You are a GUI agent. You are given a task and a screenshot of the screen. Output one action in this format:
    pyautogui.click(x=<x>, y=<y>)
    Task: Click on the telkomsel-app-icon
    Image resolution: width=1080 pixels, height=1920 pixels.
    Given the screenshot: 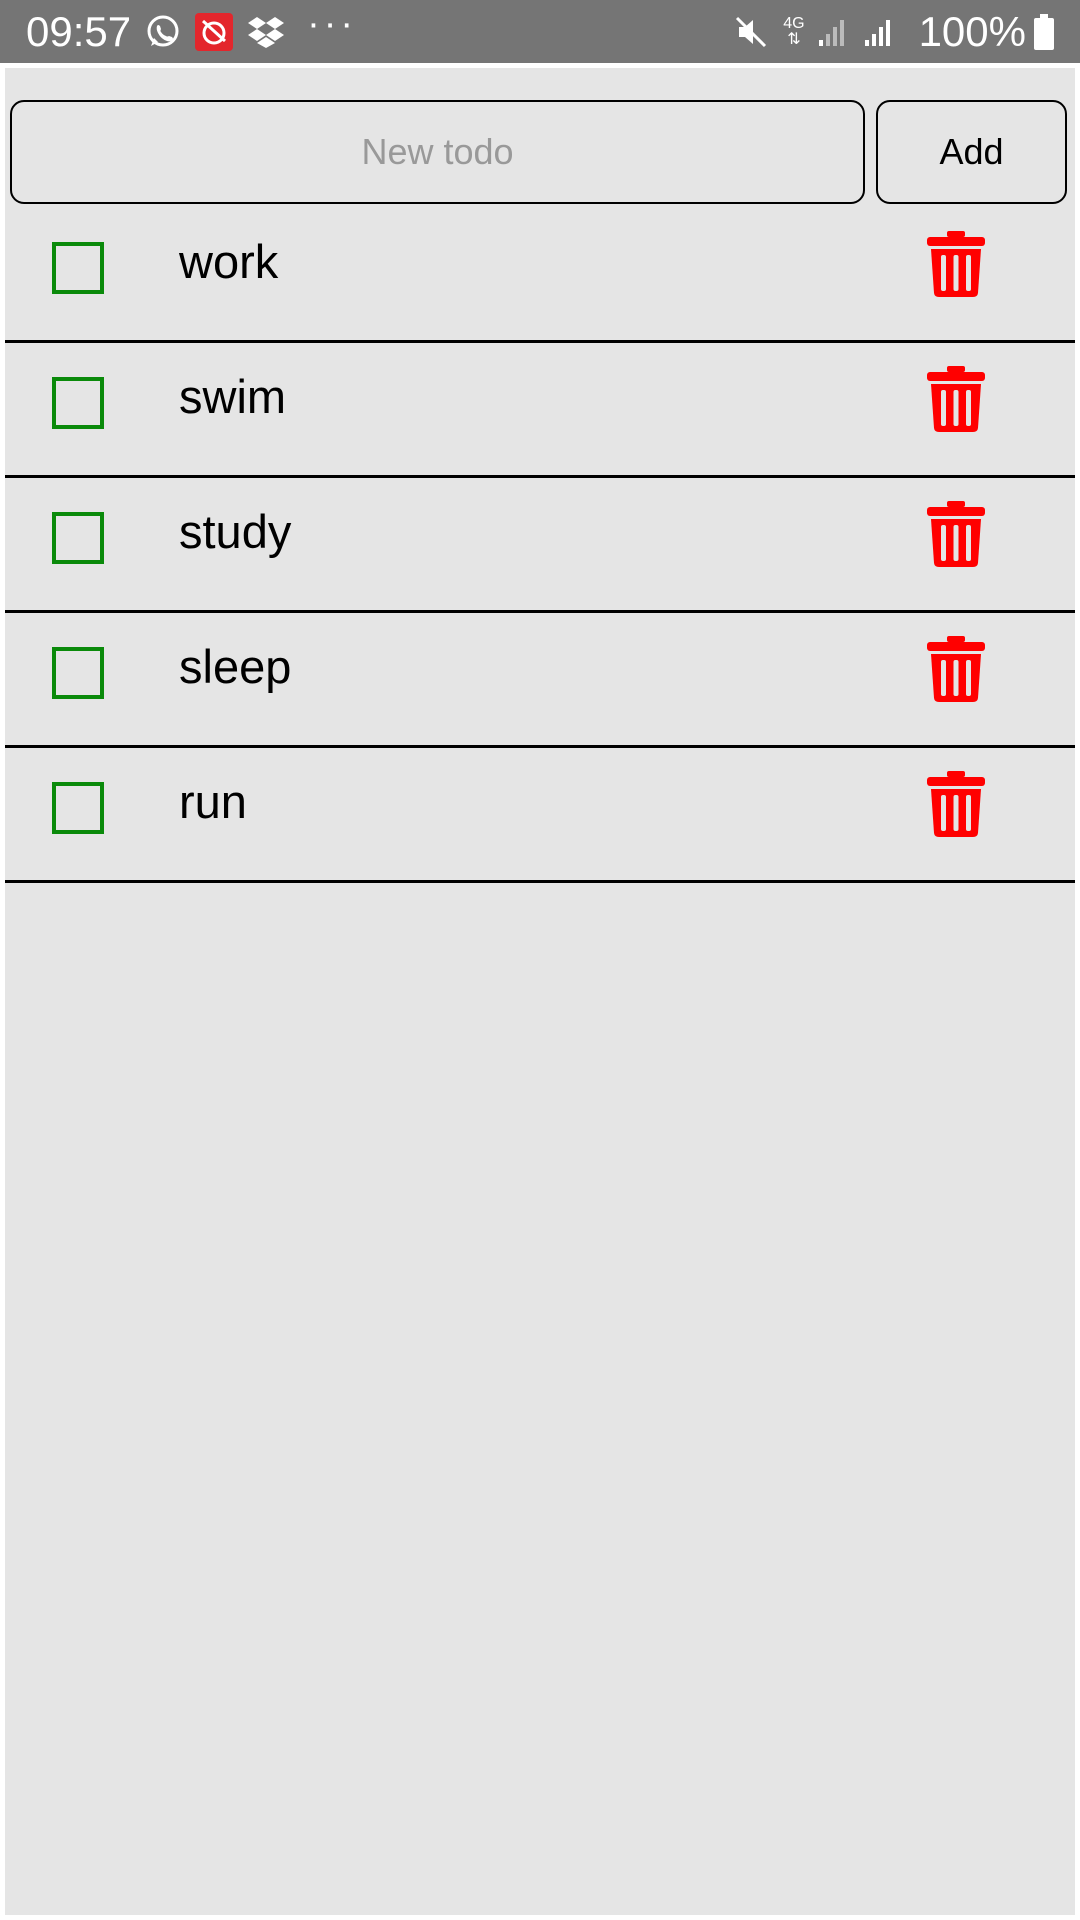 What is the action you would take?
    pyautogui.click(x=214, y=31)
    